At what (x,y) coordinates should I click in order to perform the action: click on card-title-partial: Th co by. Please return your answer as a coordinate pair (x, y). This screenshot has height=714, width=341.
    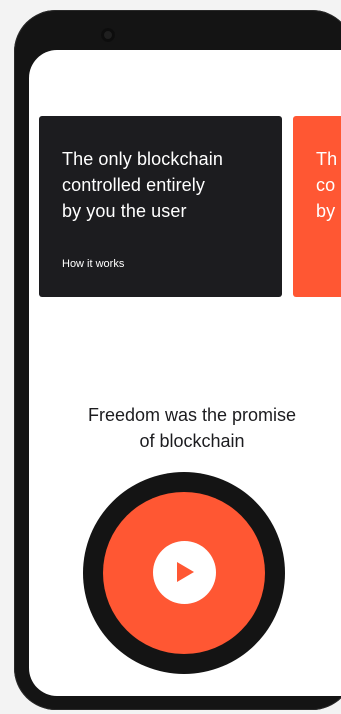
    Looking at the image, I should click on (327, 185).